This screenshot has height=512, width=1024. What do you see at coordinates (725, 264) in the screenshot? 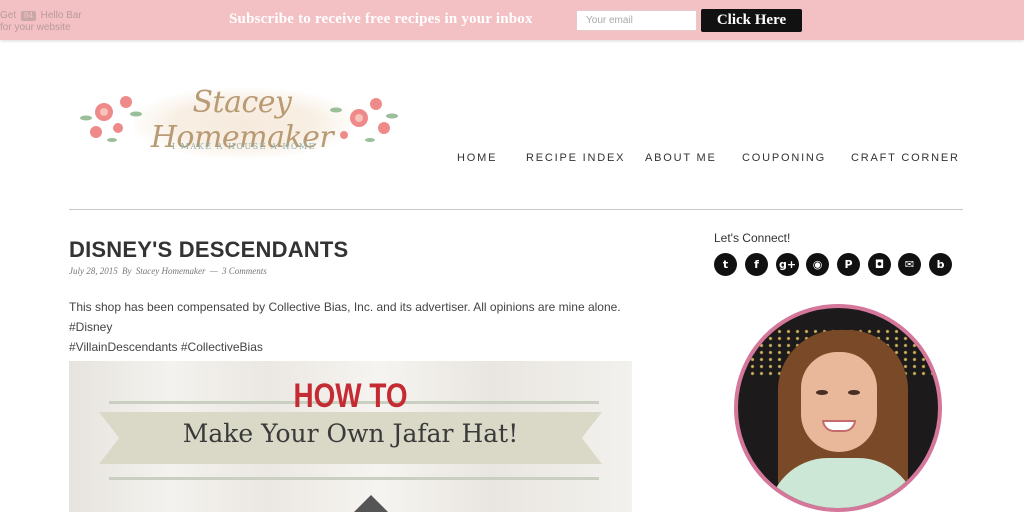
I see `twitter-icon: t` at bounding box center [725, 264].